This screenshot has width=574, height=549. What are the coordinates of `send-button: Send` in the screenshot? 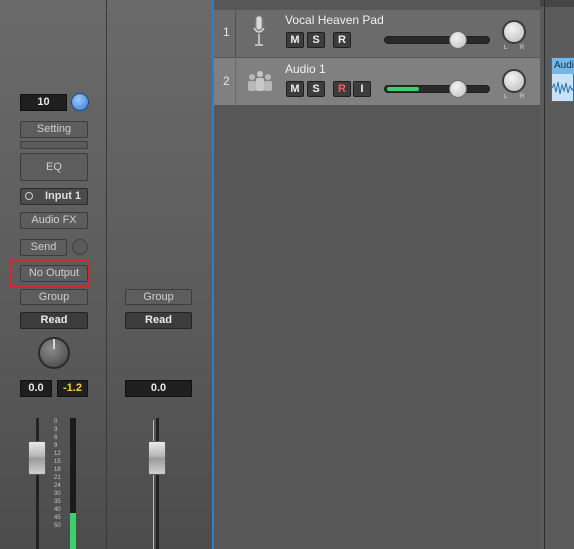 It's located at (43, 247).